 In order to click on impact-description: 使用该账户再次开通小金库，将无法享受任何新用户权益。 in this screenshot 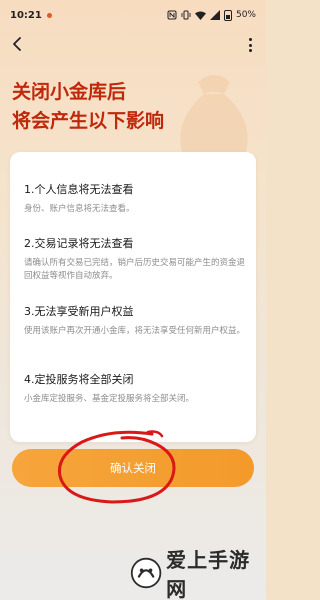, I will do `click(135, 331)`.